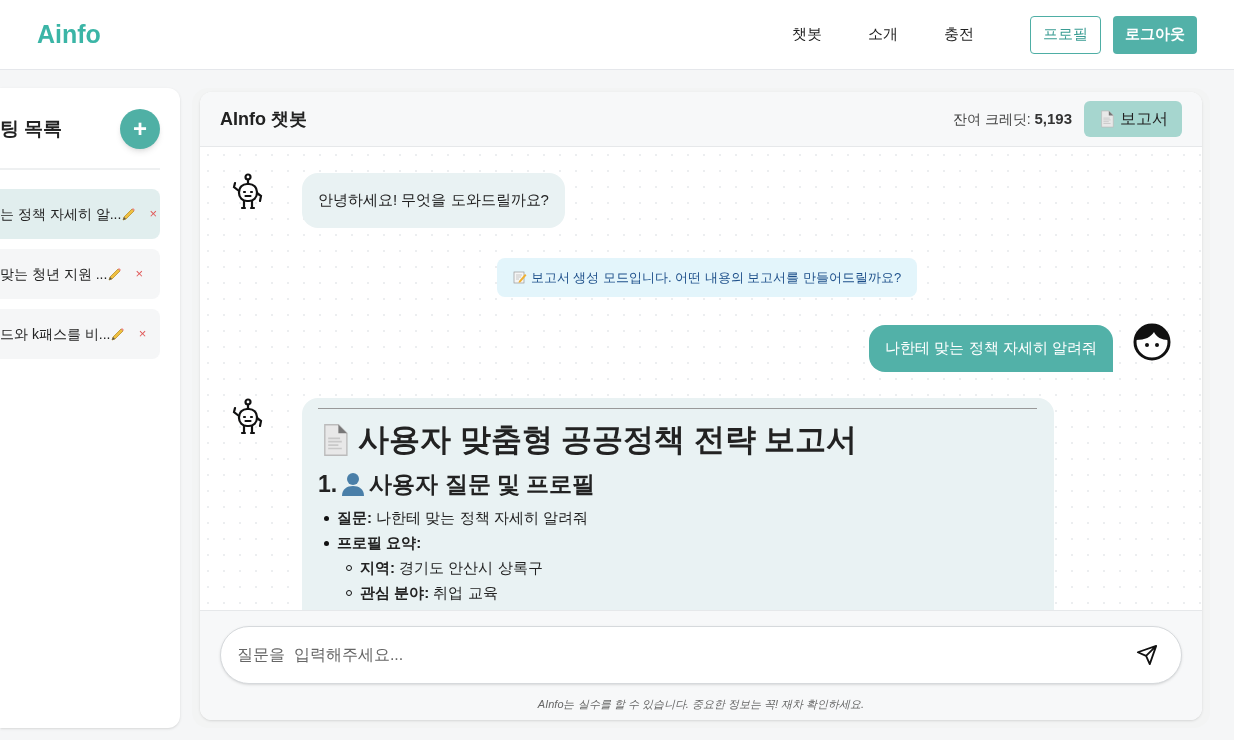  What do you see at coordinates (608, 439) in the screenshot?
I see `report-title: 사용자 맞춤형 공공정책 전략 보고서` at bounding box center [608, 439].